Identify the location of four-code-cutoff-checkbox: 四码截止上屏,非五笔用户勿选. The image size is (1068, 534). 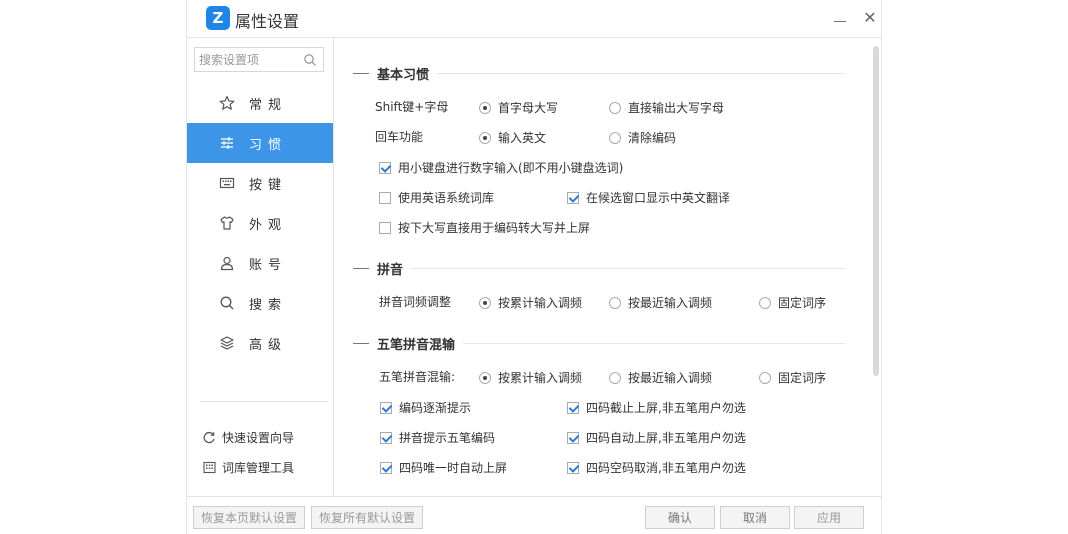
(656, 407).